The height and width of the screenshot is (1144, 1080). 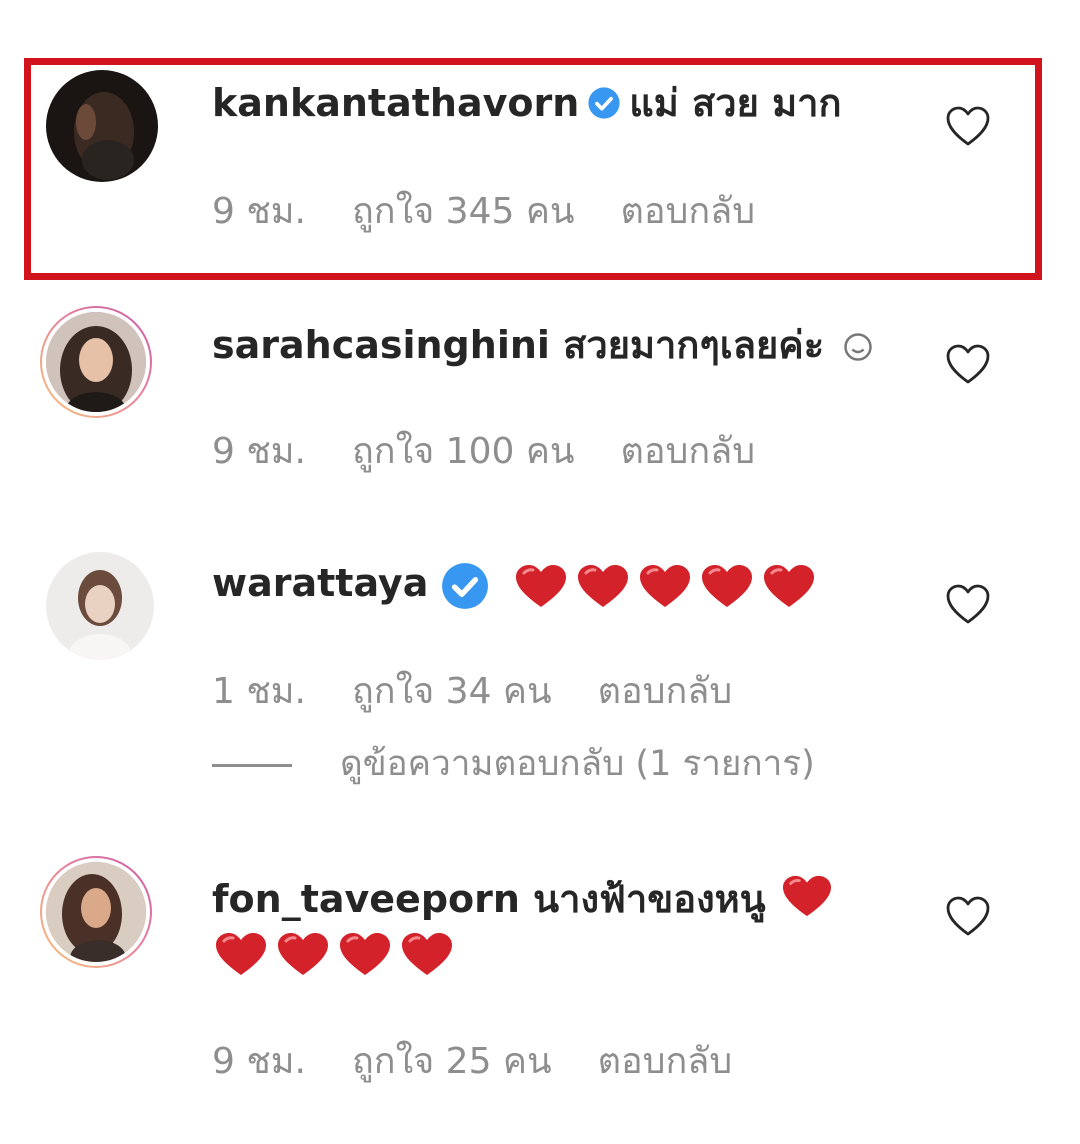 I want to click on username: sarahcasinghini, so click(x=381, y=345).